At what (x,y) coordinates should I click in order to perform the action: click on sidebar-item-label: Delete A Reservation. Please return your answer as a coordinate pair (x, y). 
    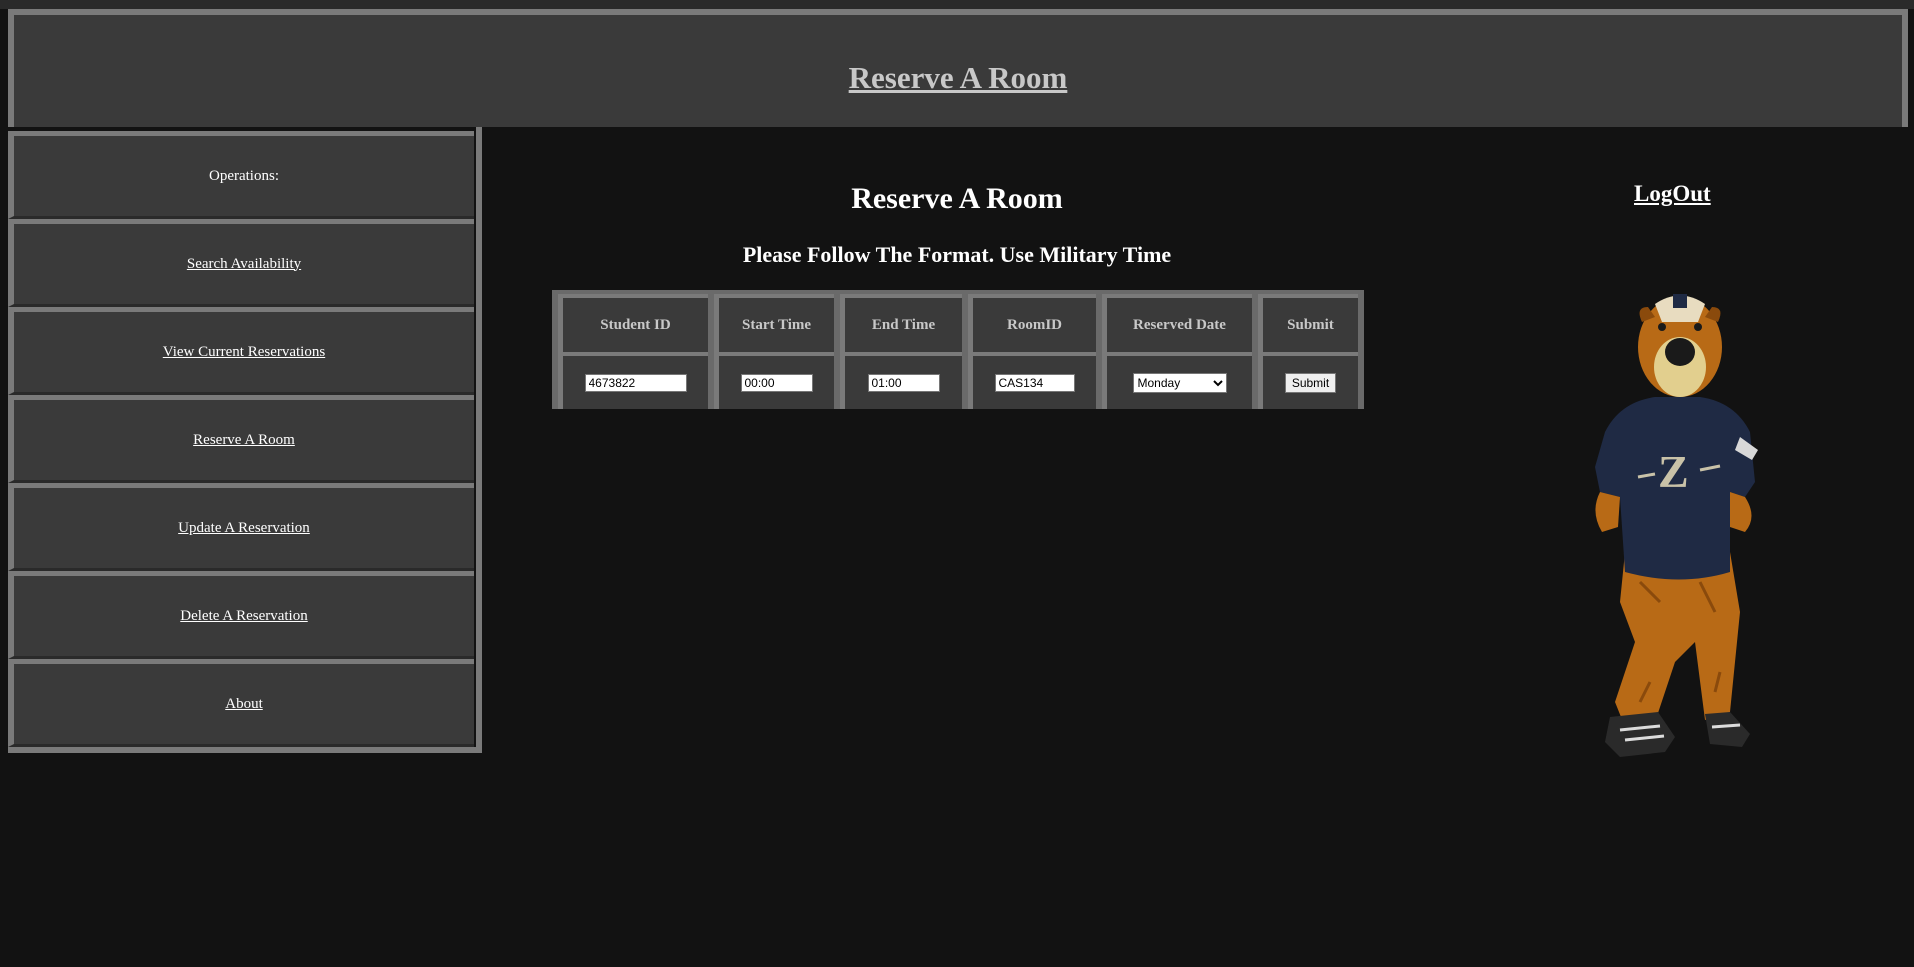
    Looking at the image, I should click on (243, 616).